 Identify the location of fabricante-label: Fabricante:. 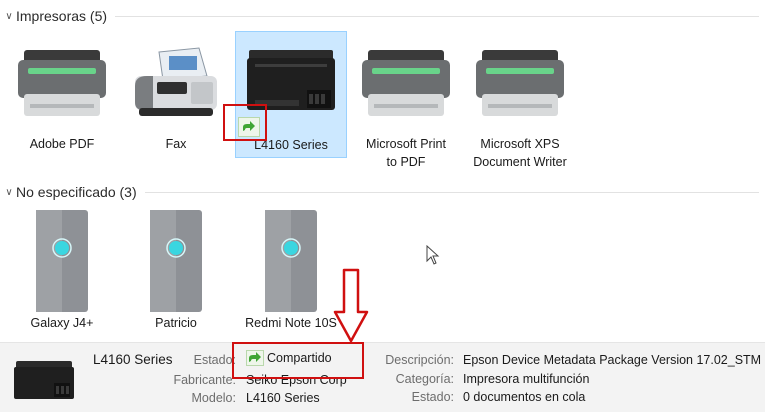
(204, 380).